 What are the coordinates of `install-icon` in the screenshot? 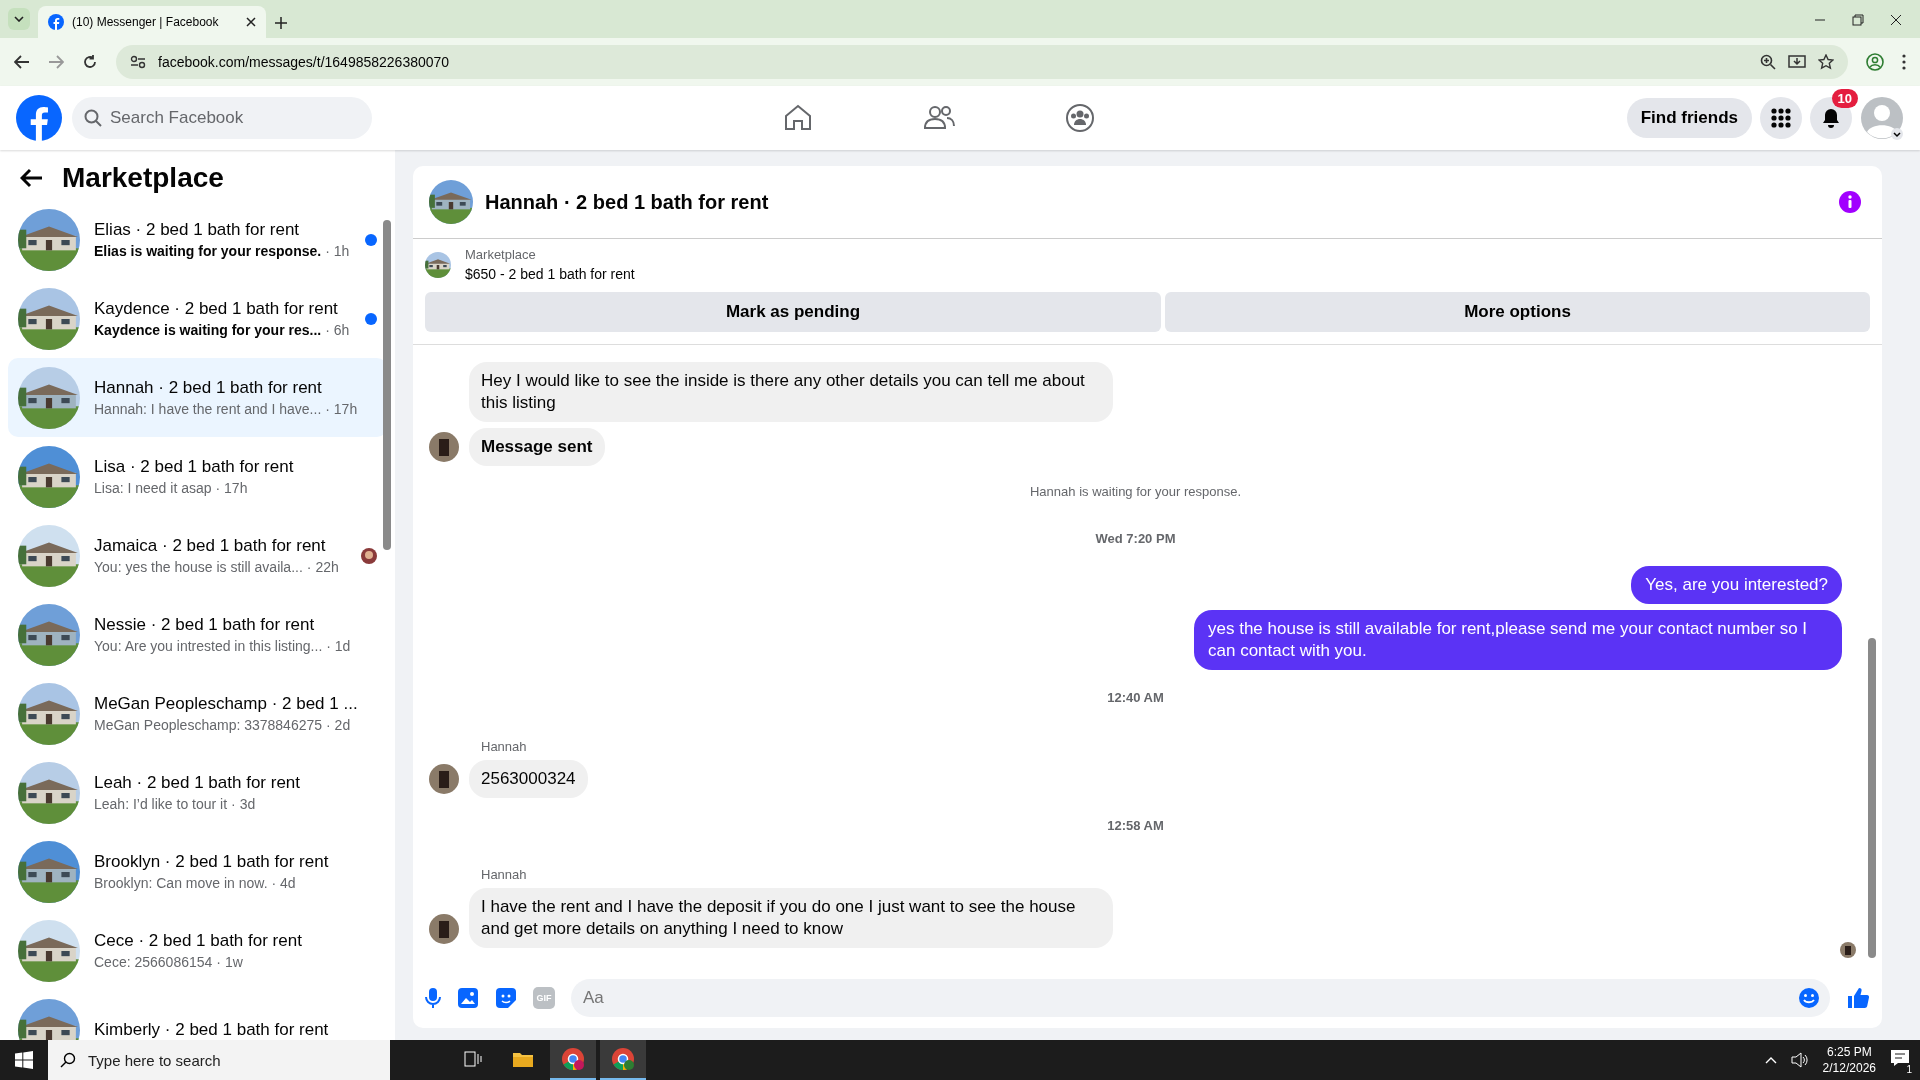 It's located at (1797, 62).